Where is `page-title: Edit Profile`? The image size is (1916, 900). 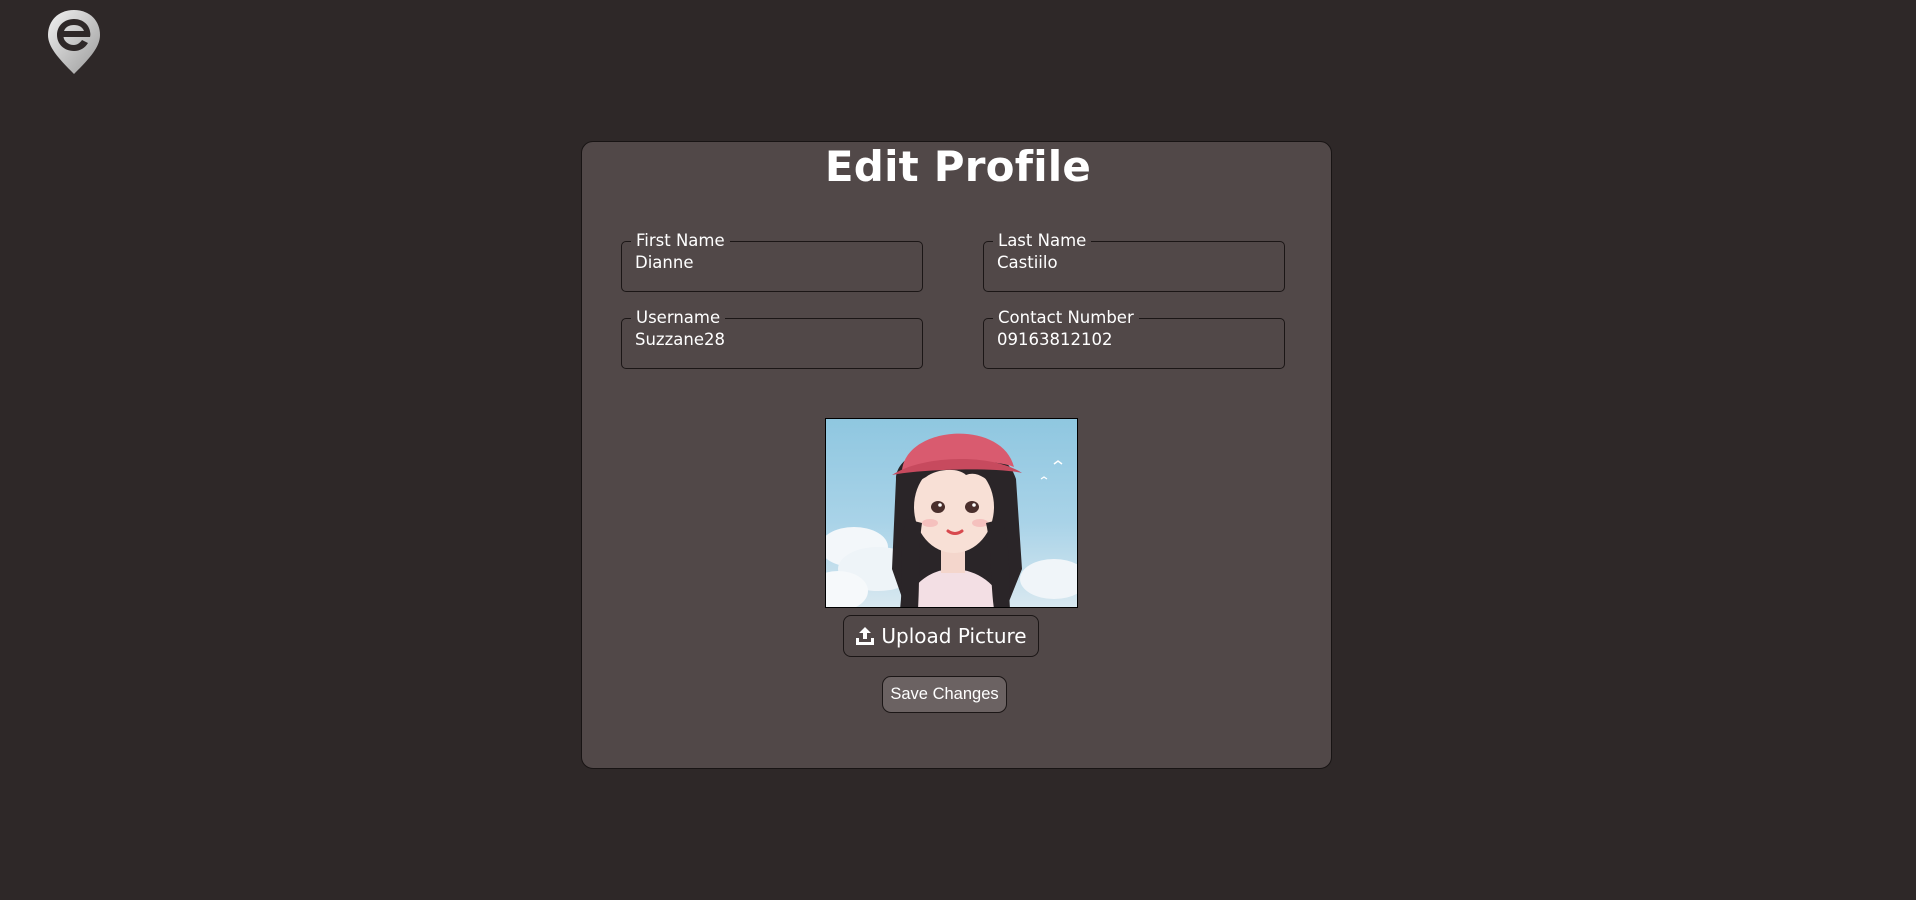
page-title: Edit Profile is located at coordinates (958, 166).